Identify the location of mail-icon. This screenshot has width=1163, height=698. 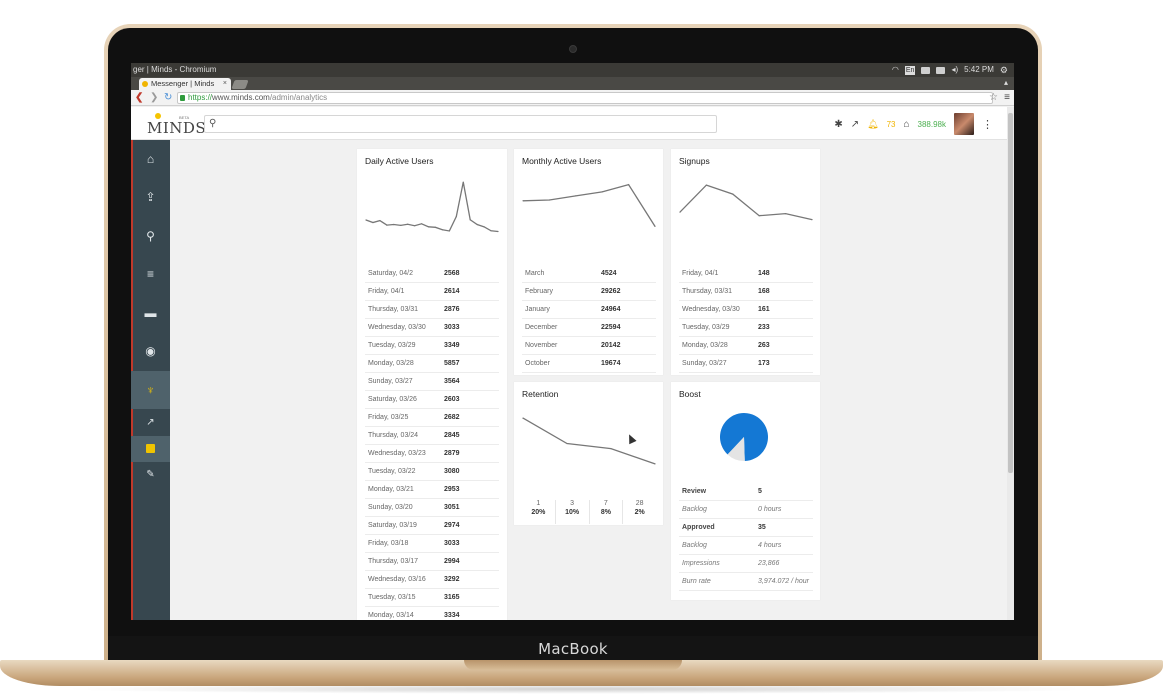
(926, 70).